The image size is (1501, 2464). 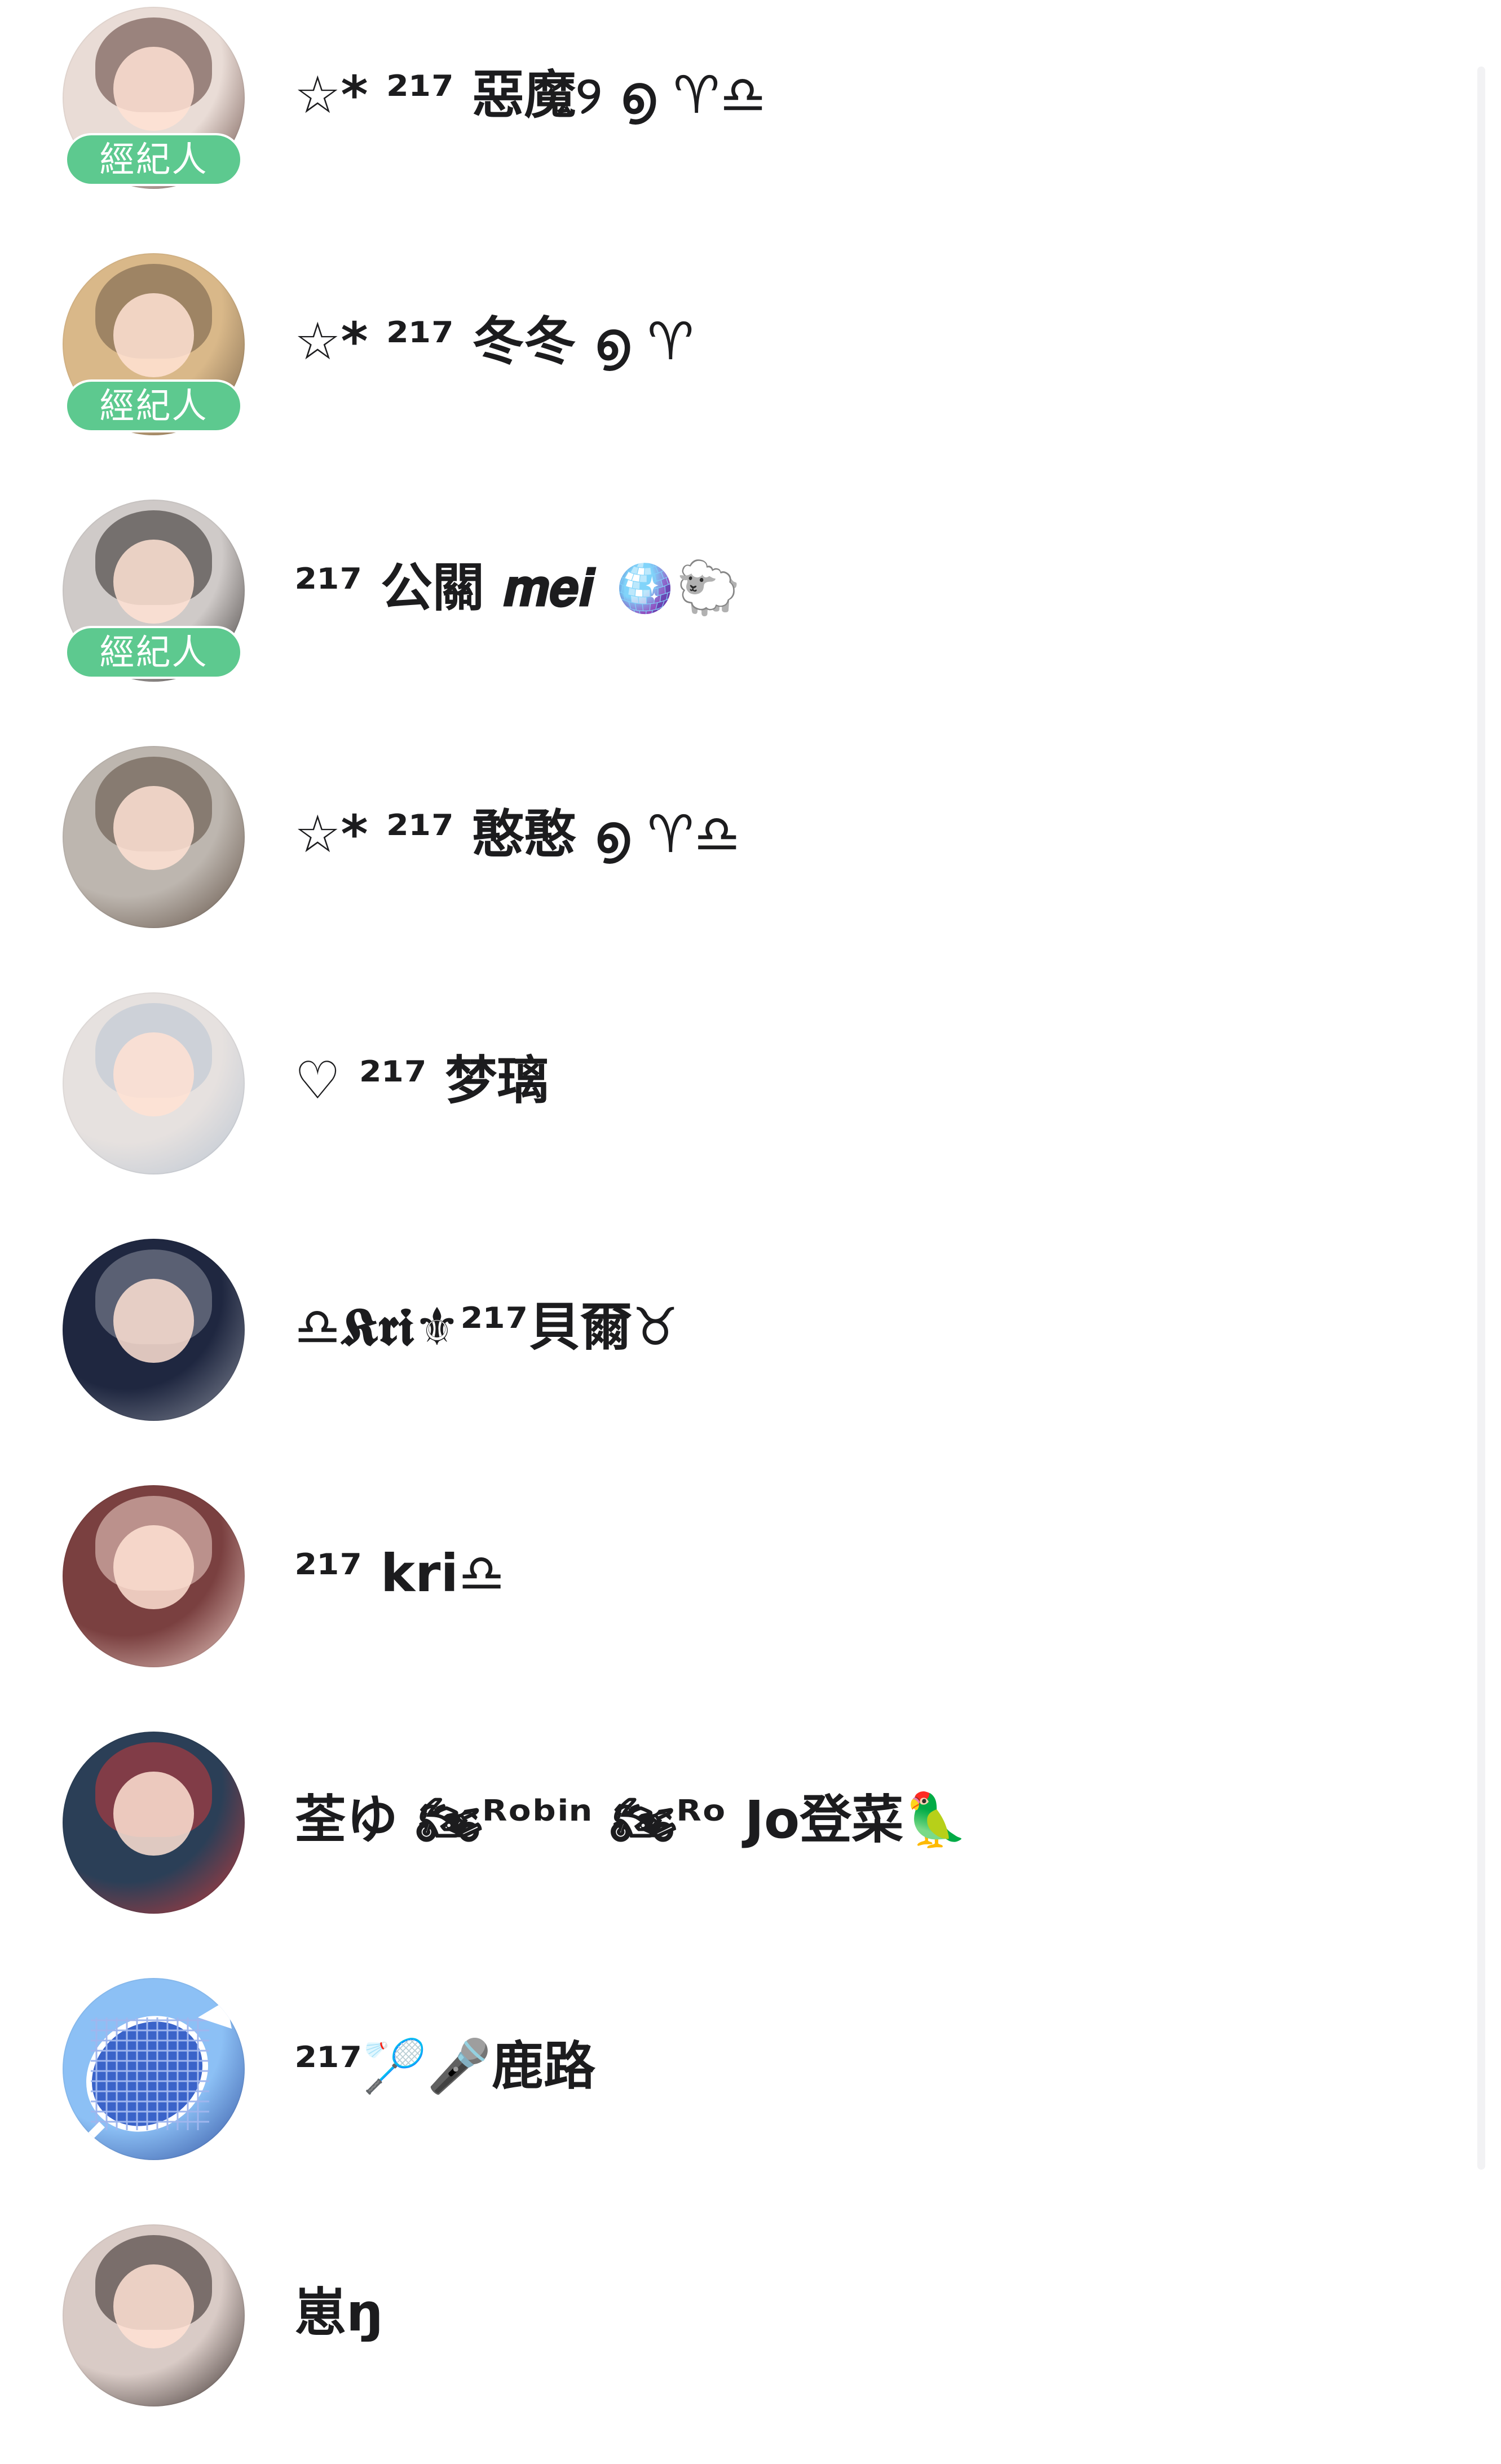 What do you see at coordinates (721, 369) in the screenshot?
I see `contact-row: 經紀人 ☆* ²¹⁷ 冬冬 ൭ ♈︎` at bounding box center [721, 369].